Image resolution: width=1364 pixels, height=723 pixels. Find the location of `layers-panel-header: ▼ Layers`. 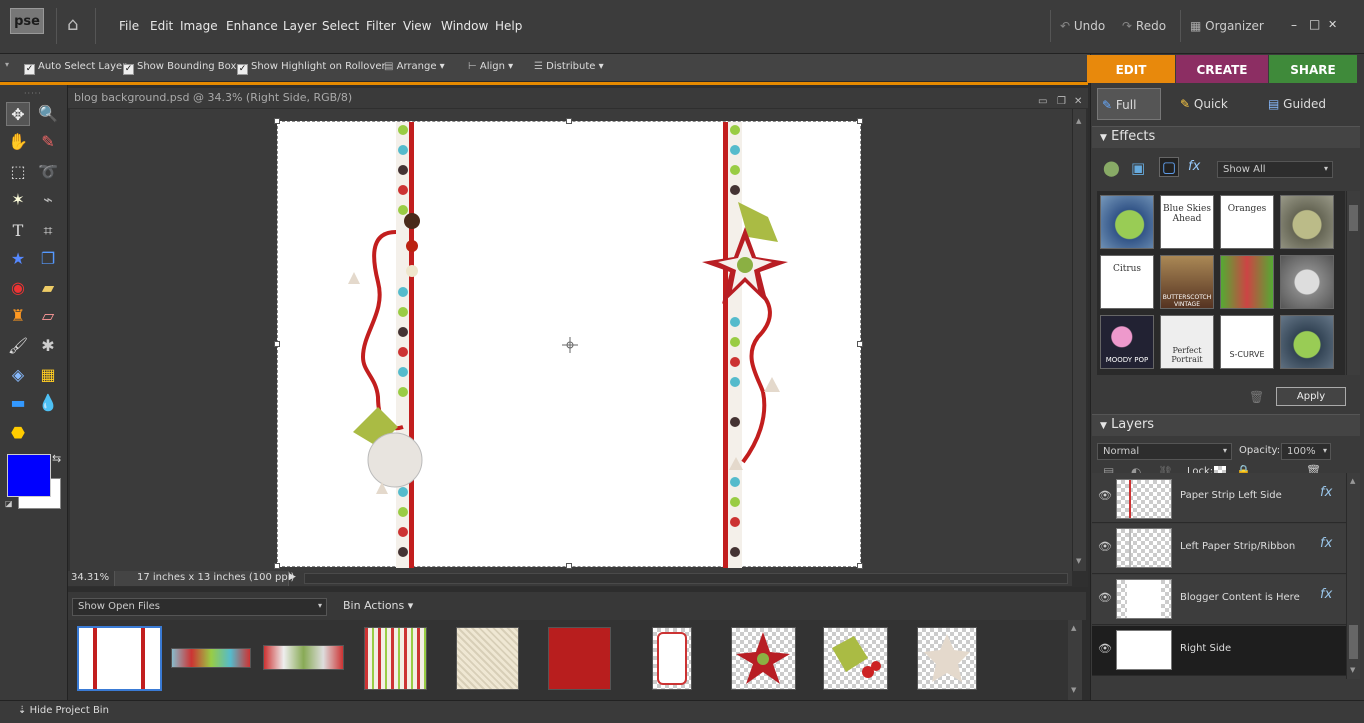

layers-panel-header: ▼ Layers is located at coordinates (1226, 425).